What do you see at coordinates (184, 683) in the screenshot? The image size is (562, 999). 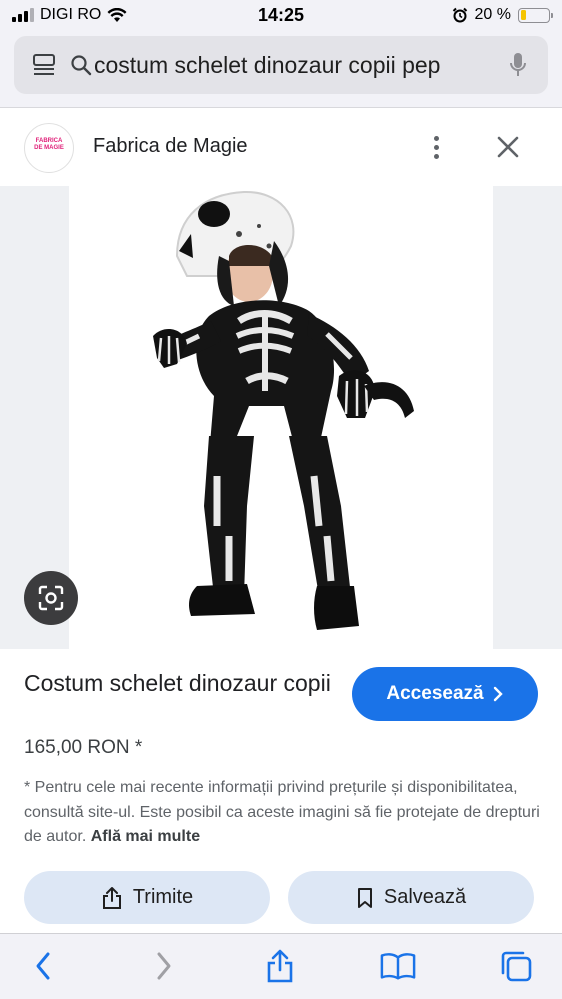 I see `product-title: Costum schelet dinozaur copii` at bounding box center [184, 683].